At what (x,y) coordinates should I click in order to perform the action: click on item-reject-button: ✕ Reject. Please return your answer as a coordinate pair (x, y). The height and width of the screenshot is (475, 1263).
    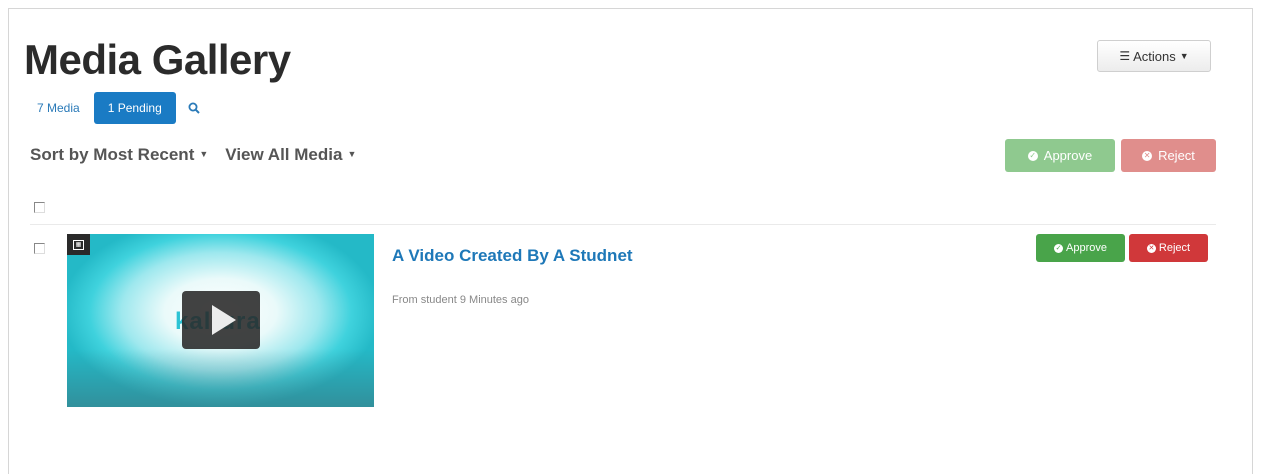
    Looking at the image, I should click on (1168, 248).